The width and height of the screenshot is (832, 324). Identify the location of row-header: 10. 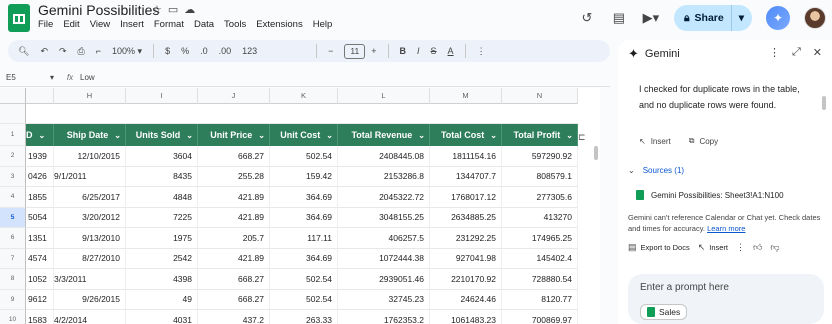
(13, 317).